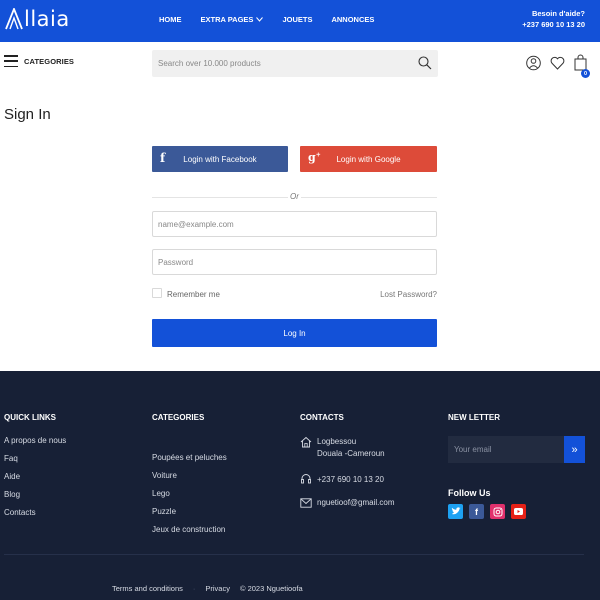  Describe the element at coordinates (217, 588) in the screenshot. I see `privacy-link: Privacy` at that location.